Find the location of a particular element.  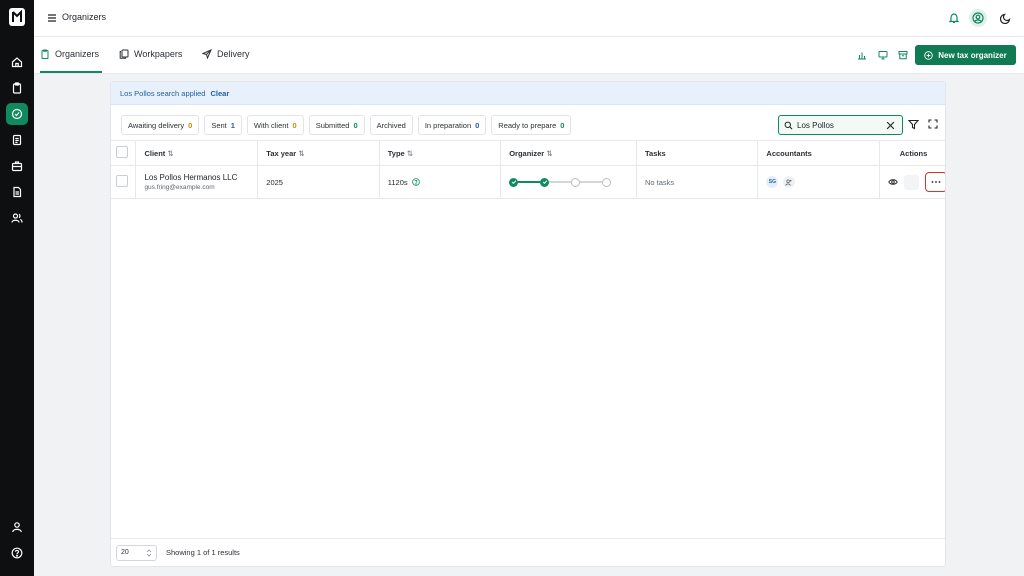

disabled-action-button is located at coordinates (911, 182).